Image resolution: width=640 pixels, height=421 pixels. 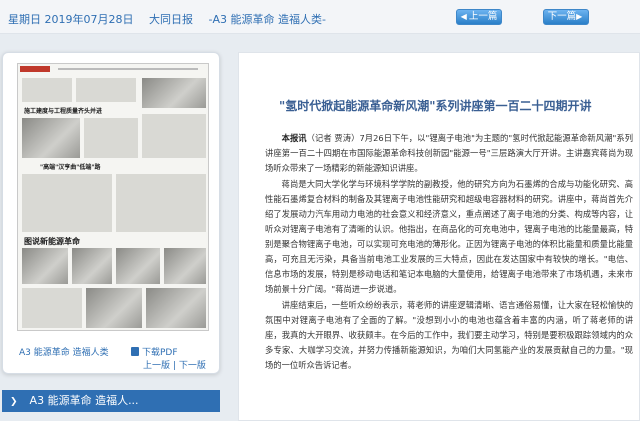 What do you see at coordinates (63, 111) in the screenshot?
I see `thumb-headline-1: 施工建度与工程质量齐头并进` at bounding box center [63, 111].